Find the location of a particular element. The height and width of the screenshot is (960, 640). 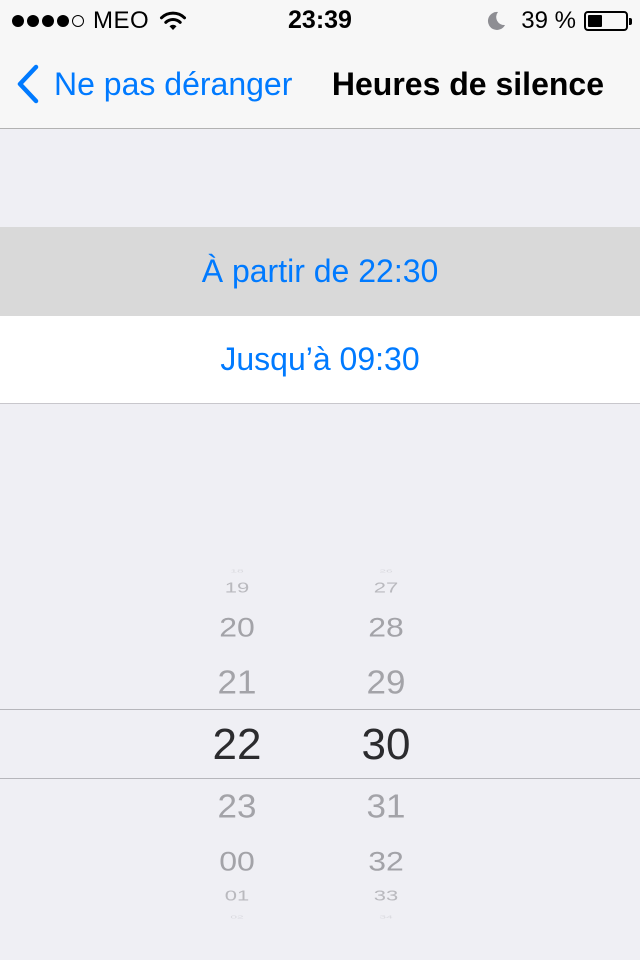

to-time-row: Jusqu’à 09:30 is located at coordinates (320, 360).